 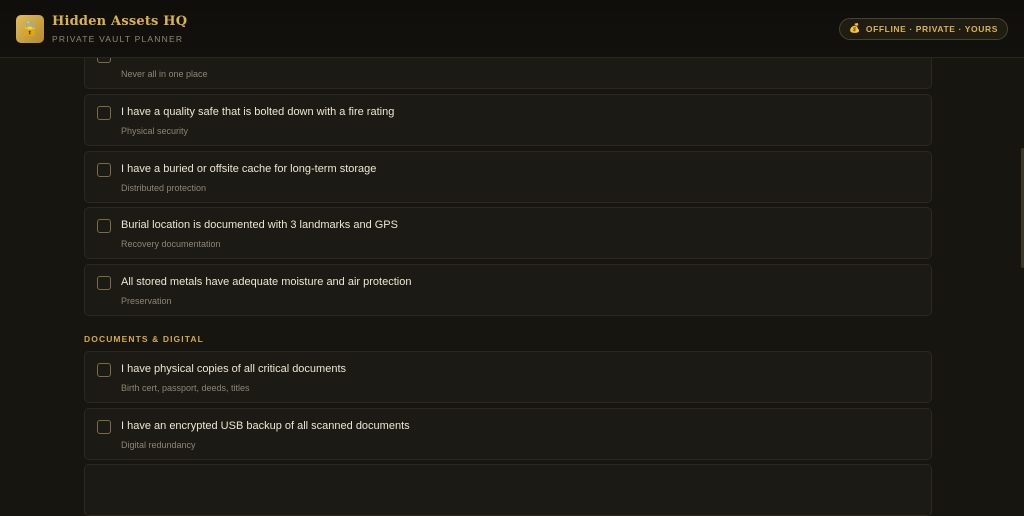 What do you see at coordinates (118, 38) in the screenshot?
I see `app-subtitle: PRIVATE VAULT PLANNER` at bounding box center [118, 38].